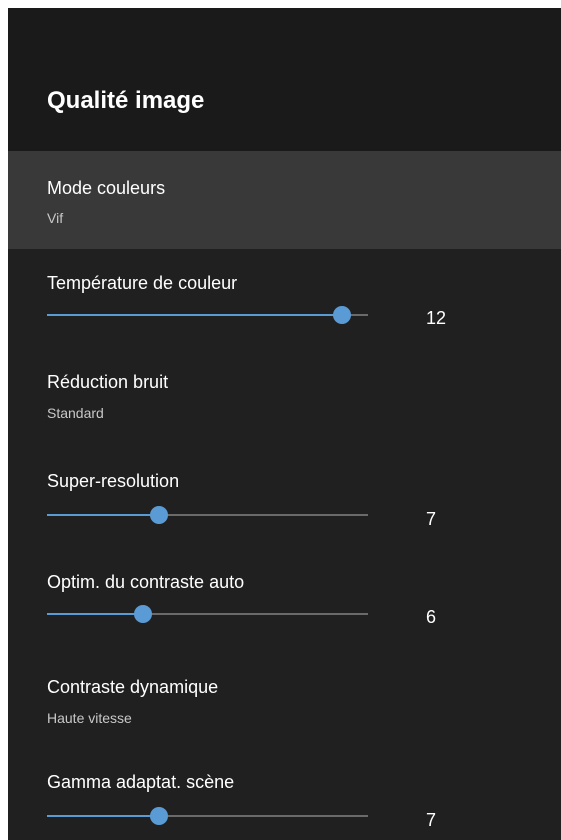 The image size is (561, 840). Describe the element at coordinates (284, 690) in the screenshot. I see `menu-item-dynamic-contrast: Contraste dynamique Haute vitesse` at that location.